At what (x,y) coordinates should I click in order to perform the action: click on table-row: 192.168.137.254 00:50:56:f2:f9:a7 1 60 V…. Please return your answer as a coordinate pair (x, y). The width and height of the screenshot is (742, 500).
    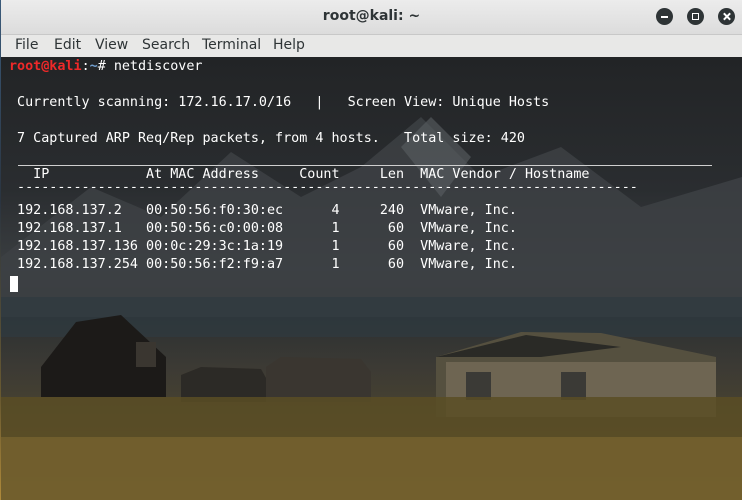
    Looking at the image, I should click on (263, 264).